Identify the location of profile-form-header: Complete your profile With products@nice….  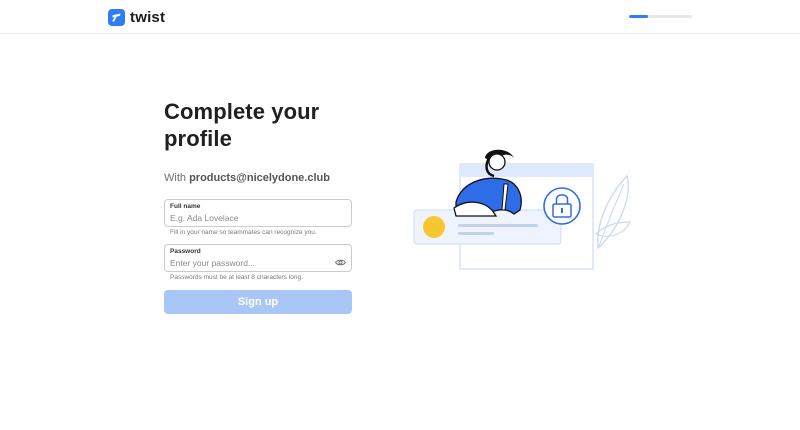
(258, 141).